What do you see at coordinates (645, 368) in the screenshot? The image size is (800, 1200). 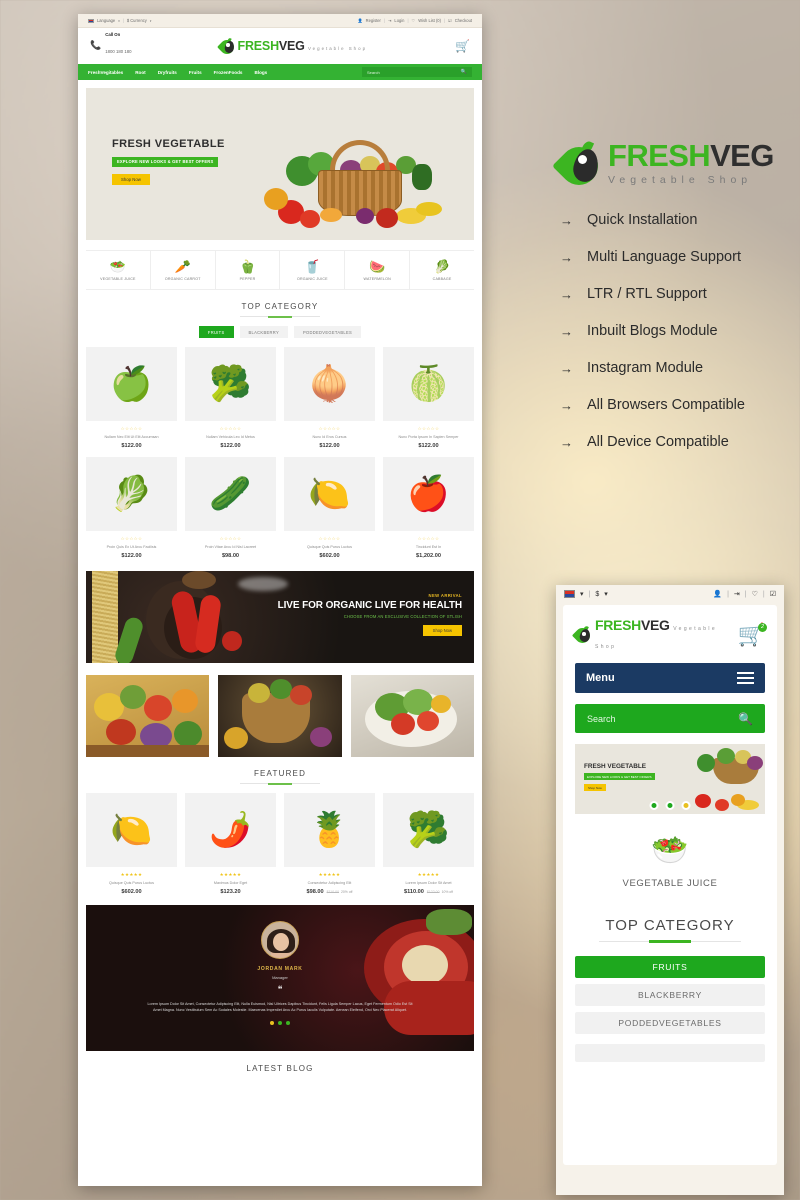 I see `feature-label: Instagram Module` at bounding box center [645, 368].